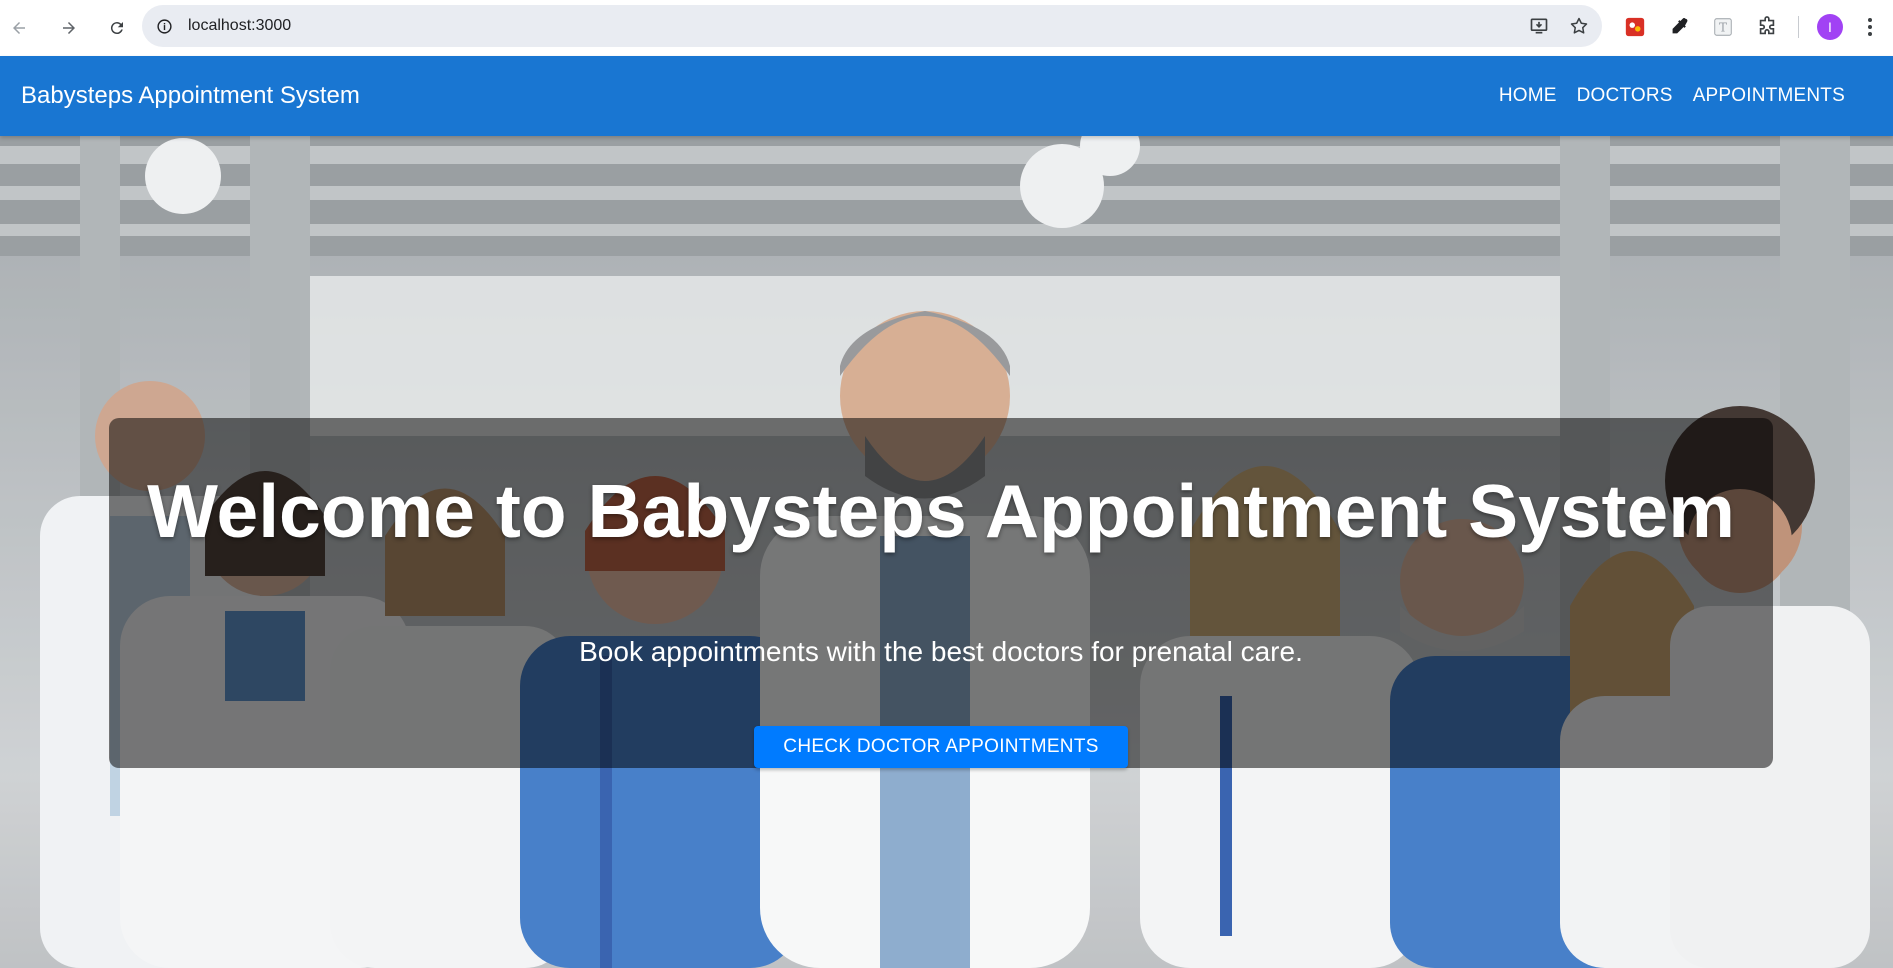  Describe the element at coordinates (19, 28) in the screenshot. I see `back-arrow-icon` at that location.